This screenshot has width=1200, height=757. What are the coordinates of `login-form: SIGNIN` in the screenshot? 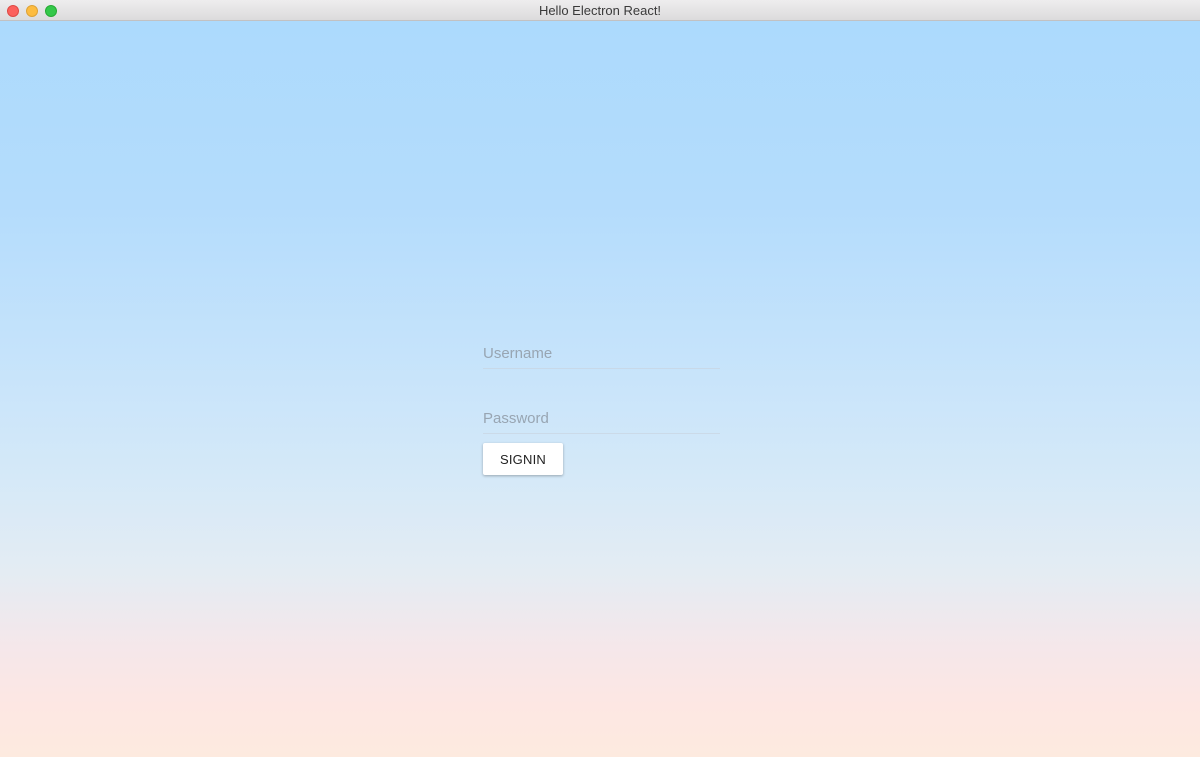 It's located at (601, 407).